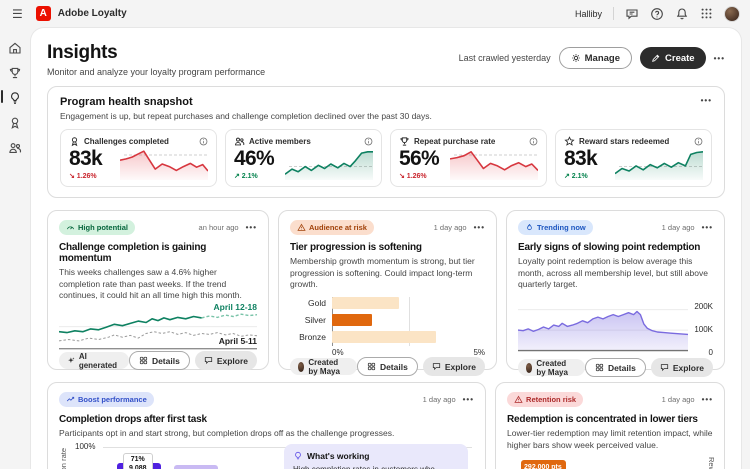  What do you see at coordinates (710, 353) in the screenshot?
I see `y-tick: 0` at bounding box center [710, 353].